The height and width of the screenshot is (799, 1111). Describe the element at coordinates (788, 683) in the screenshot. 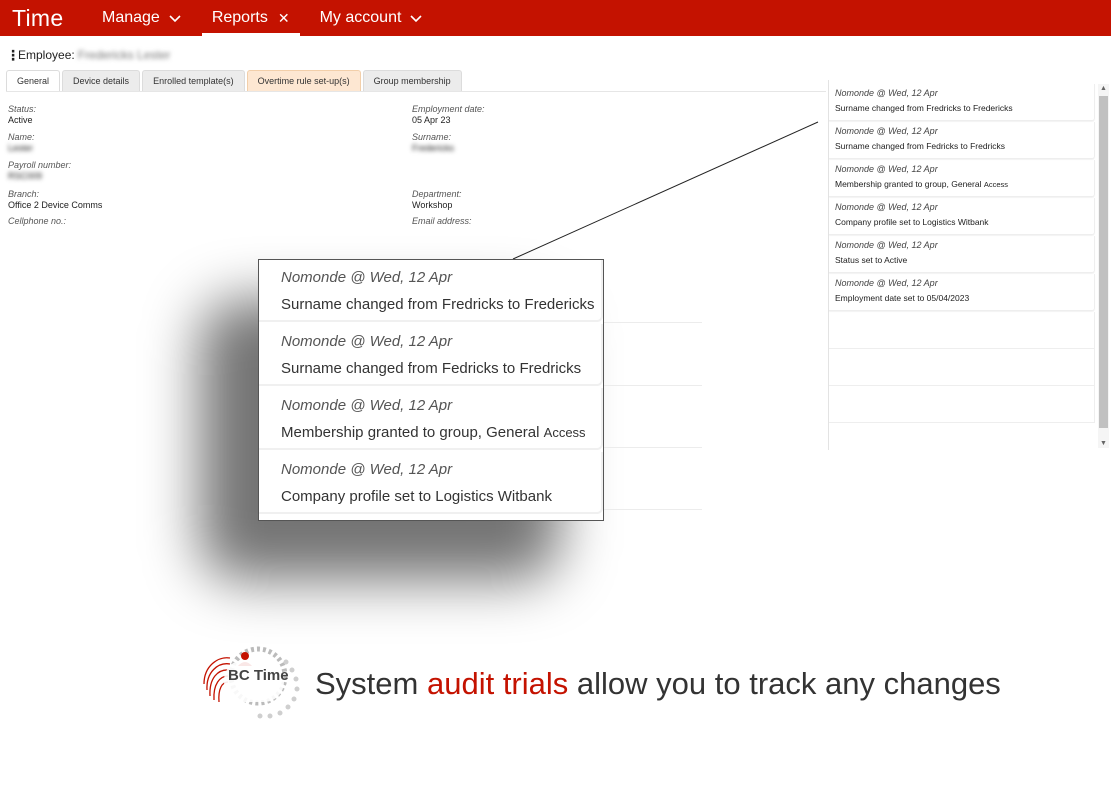

I see `slogan-post: allow you to track any changes` at that location.